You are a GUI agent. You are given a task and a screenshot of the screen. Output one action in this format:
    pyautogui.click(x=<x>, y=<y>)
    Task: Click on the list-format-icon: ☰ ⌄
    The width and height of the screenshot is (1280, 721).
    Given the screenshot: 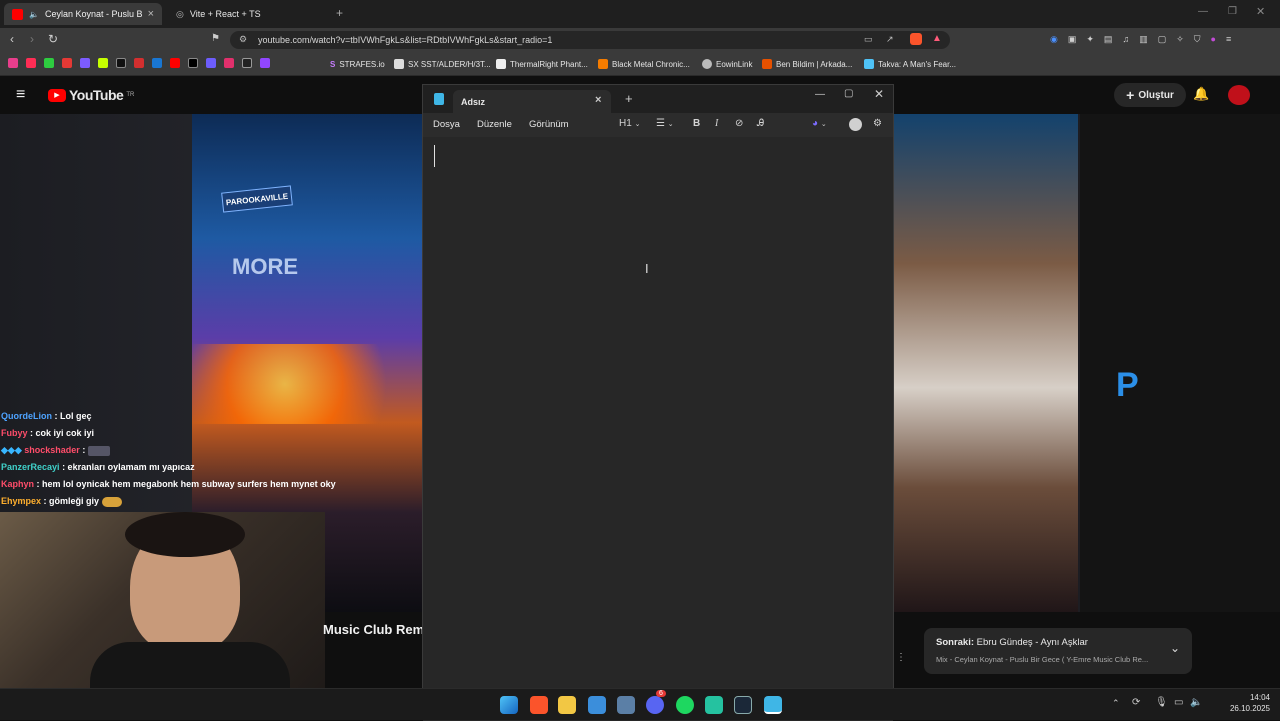 What is the action you would take?
    pyautogui.click(x=665, y=123)
    